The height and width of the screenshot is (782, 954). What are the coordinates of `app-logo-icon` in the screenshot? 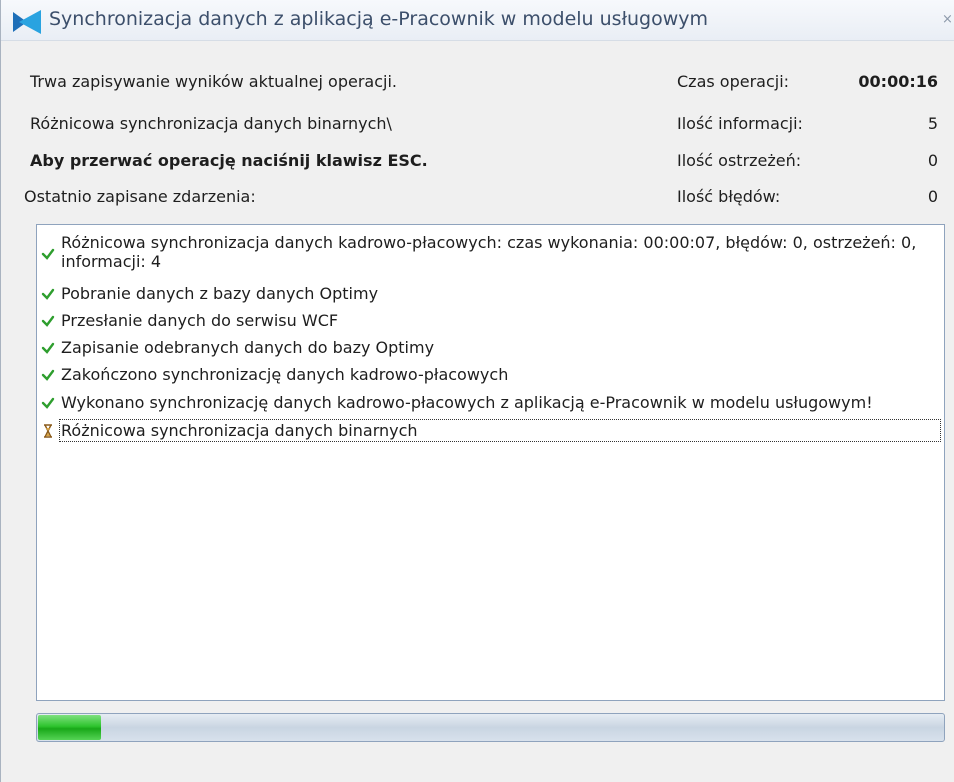 It's located at (27, 22).